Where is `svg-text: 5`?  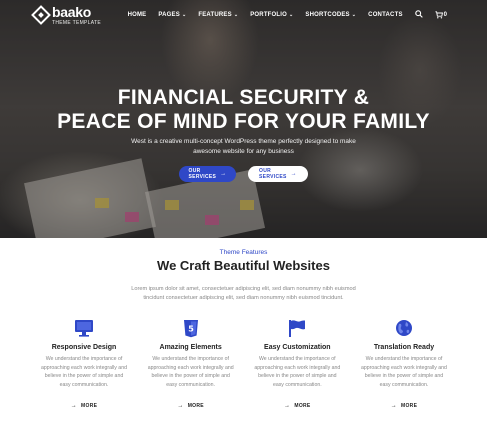 svg-text: 5 is located at coordinates (191, 328).